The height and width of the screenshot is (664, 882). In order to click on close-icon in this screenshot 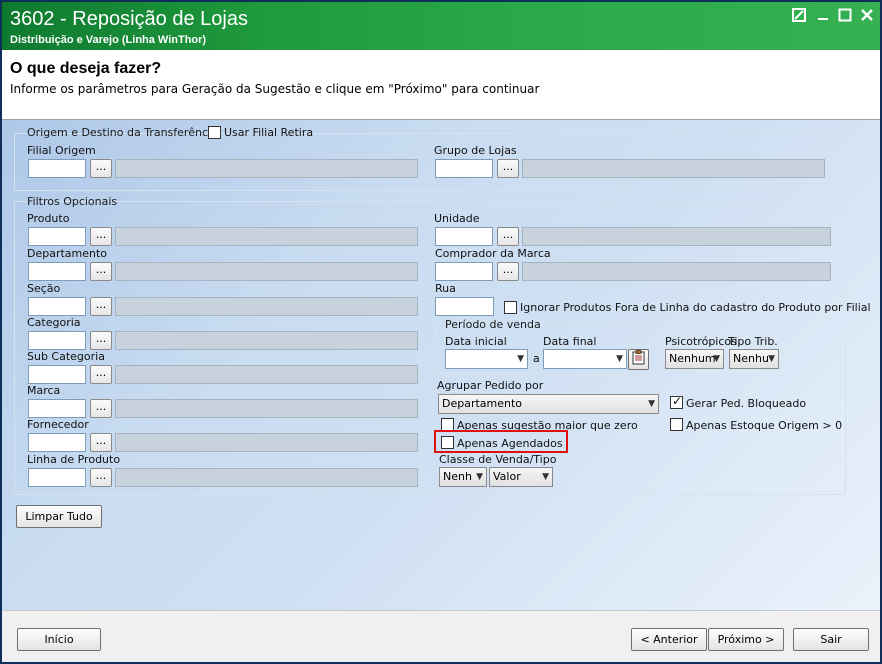, I will do `click(867, 17)`.